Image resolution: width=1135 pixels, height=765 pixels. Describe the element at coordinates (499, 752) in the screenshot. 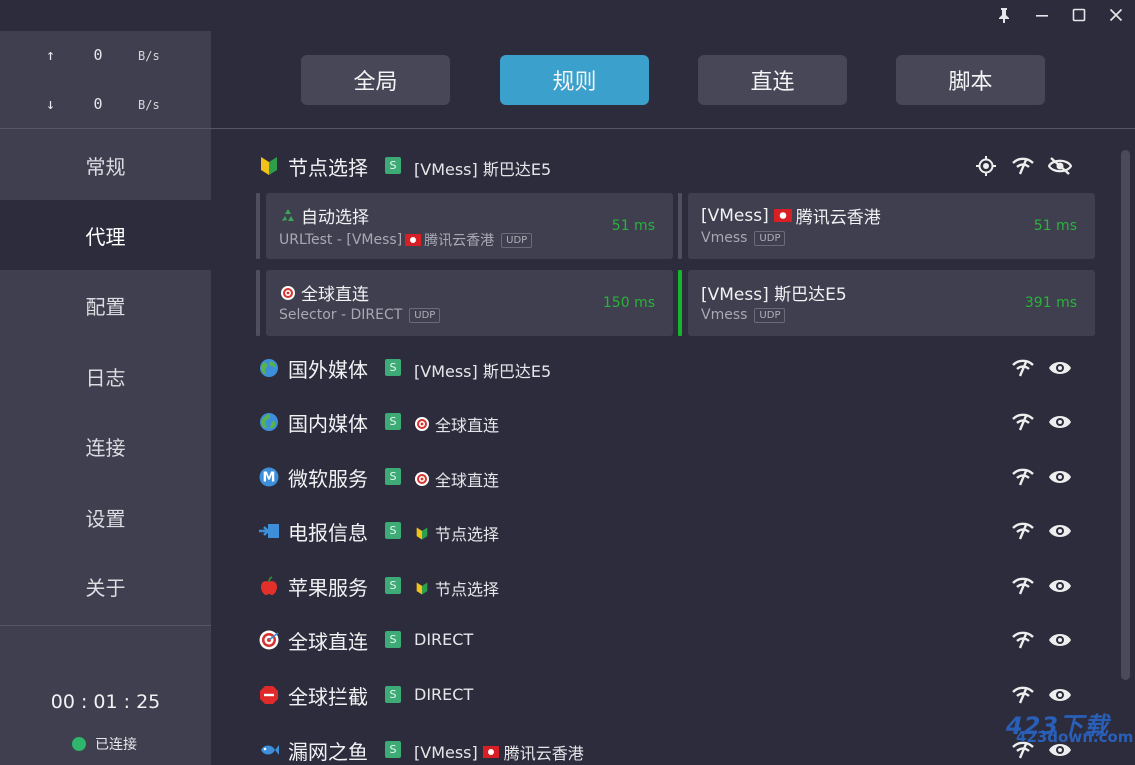

I see `group-selected: [VMess] 腾讯云香港` at that location.